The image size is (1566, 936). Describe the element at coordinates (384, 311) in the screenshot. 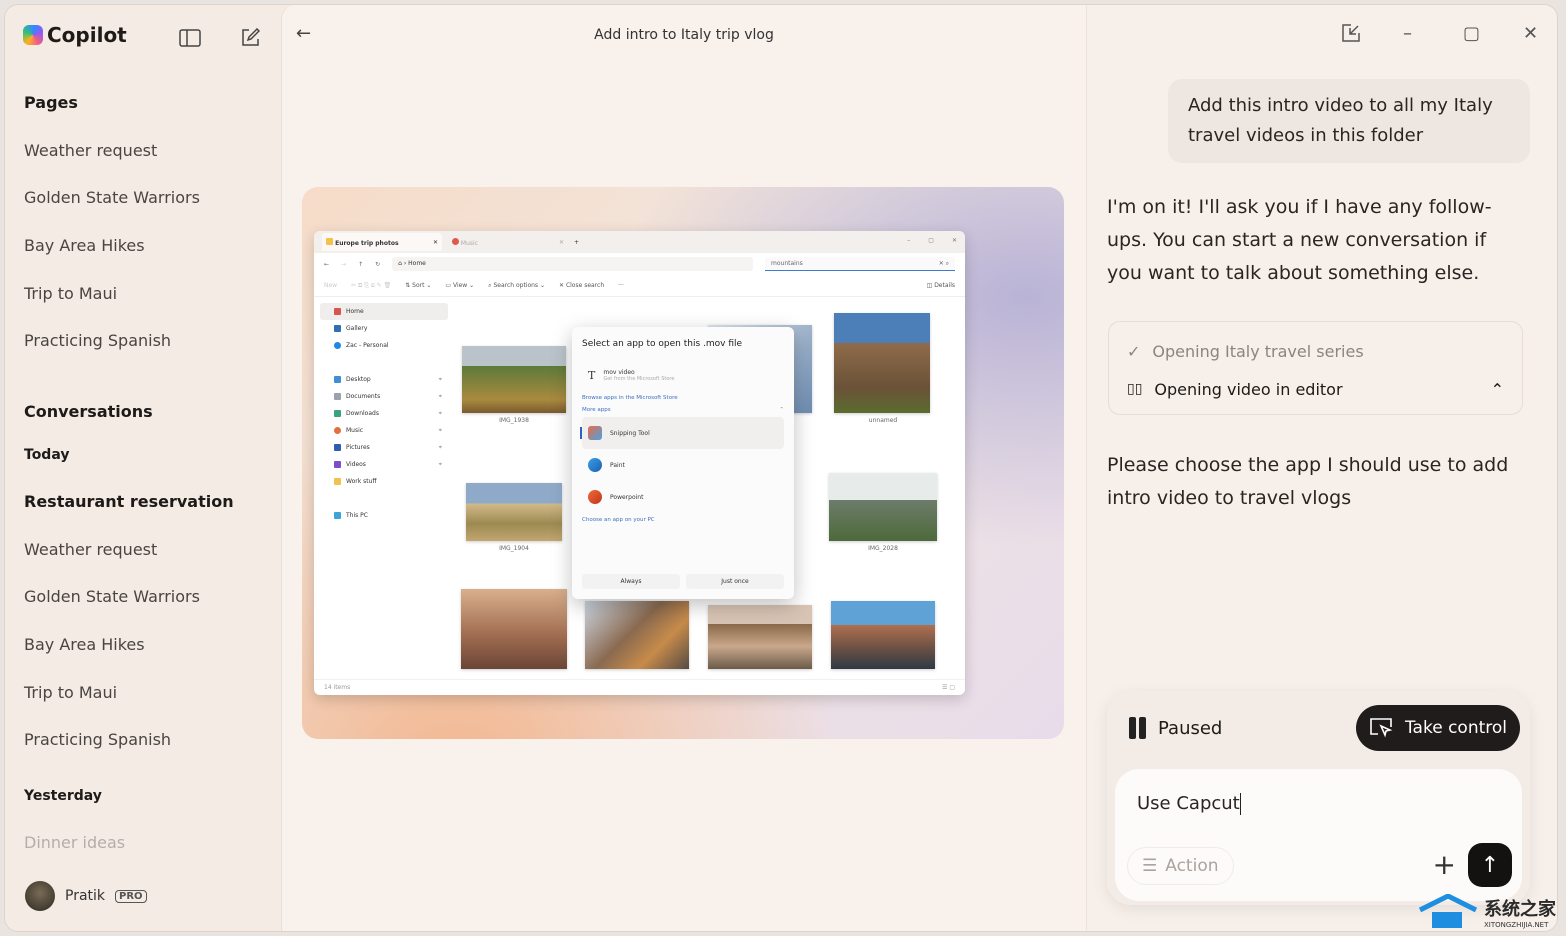

I see `nav-home: Home` at that location.